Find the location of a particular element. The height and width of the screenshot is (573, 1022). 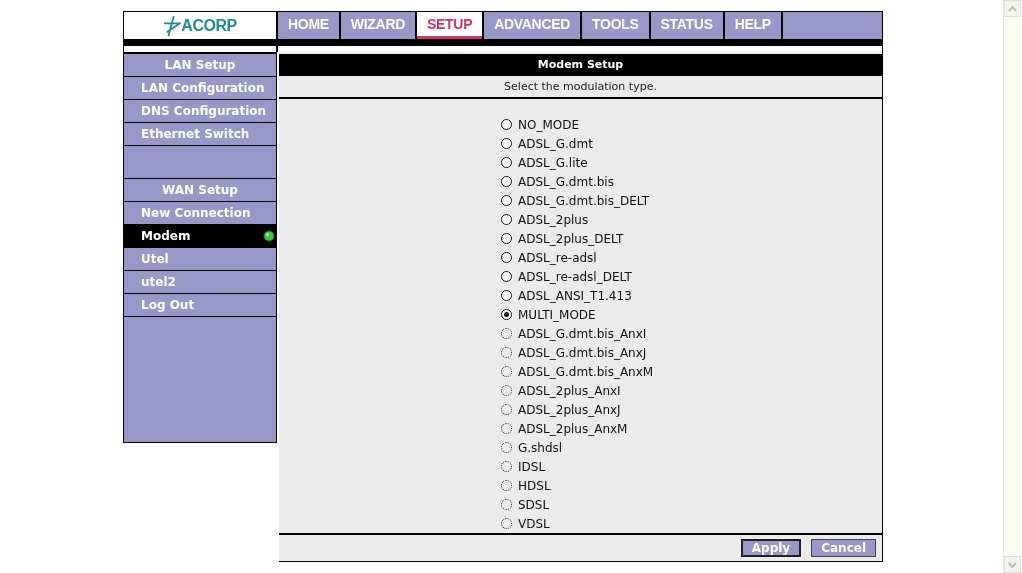

nav-tab: HELP is located at coordinates (752, 25).